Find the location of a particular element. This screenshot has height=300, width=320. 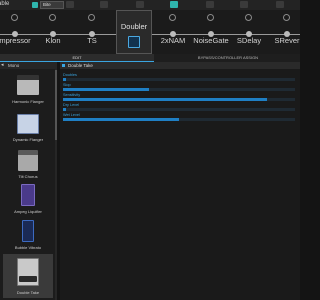

sidebar-item-tilt-chorus: Tilt Chorus is located at coordinates (28, 163).